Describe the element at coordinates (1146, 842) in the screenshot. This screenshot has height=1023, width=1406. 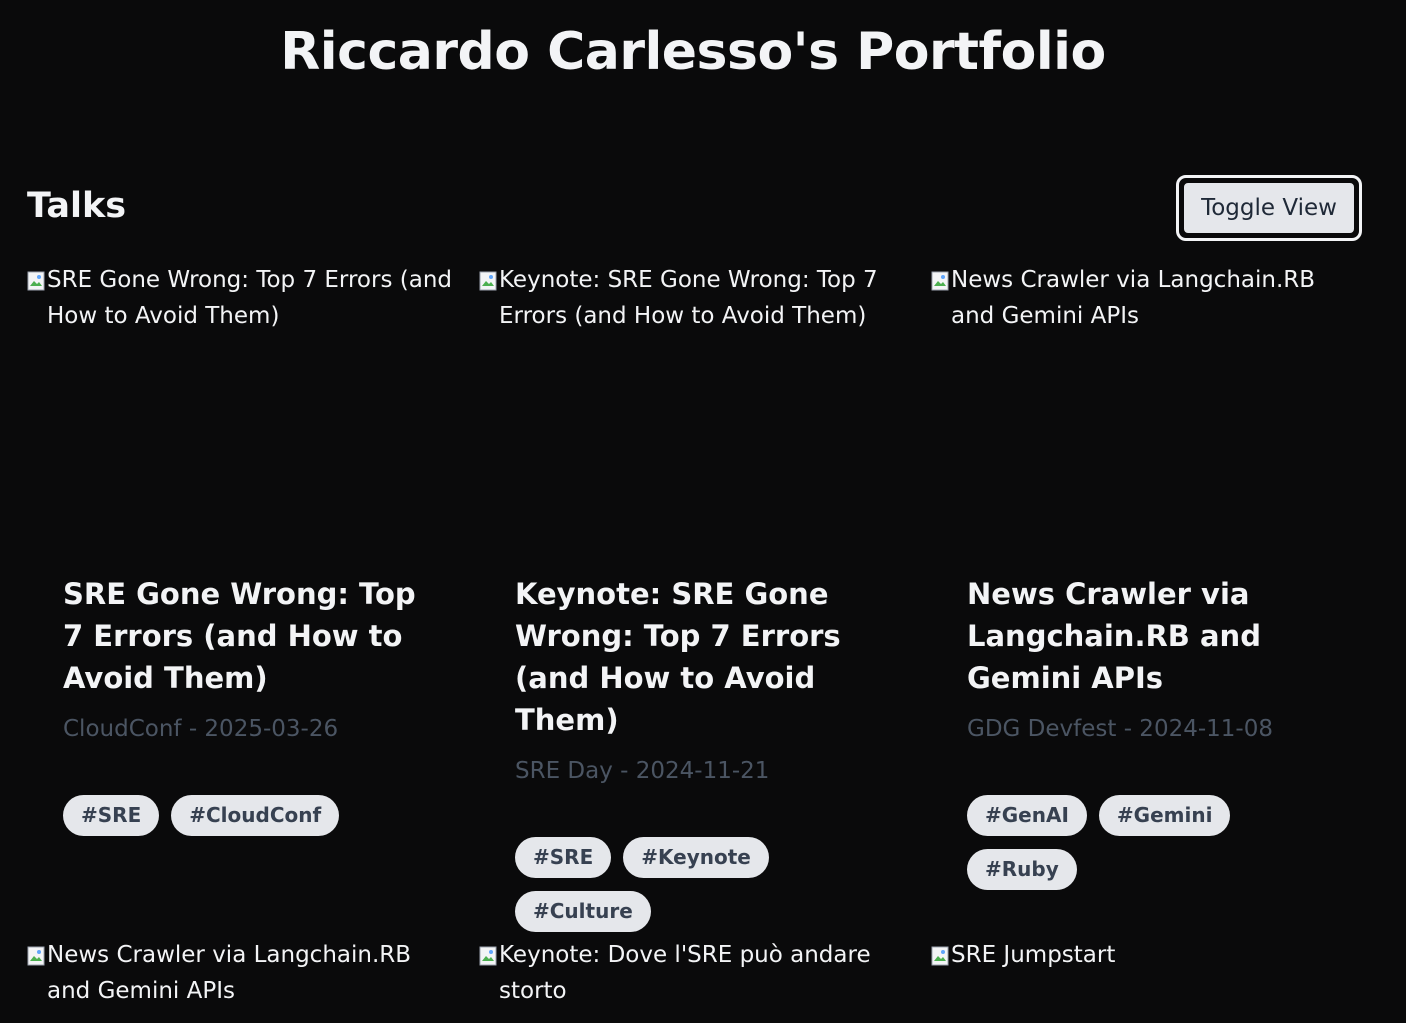
I see `tag-list: #GenAI #Gemini #Ruby` at that location.